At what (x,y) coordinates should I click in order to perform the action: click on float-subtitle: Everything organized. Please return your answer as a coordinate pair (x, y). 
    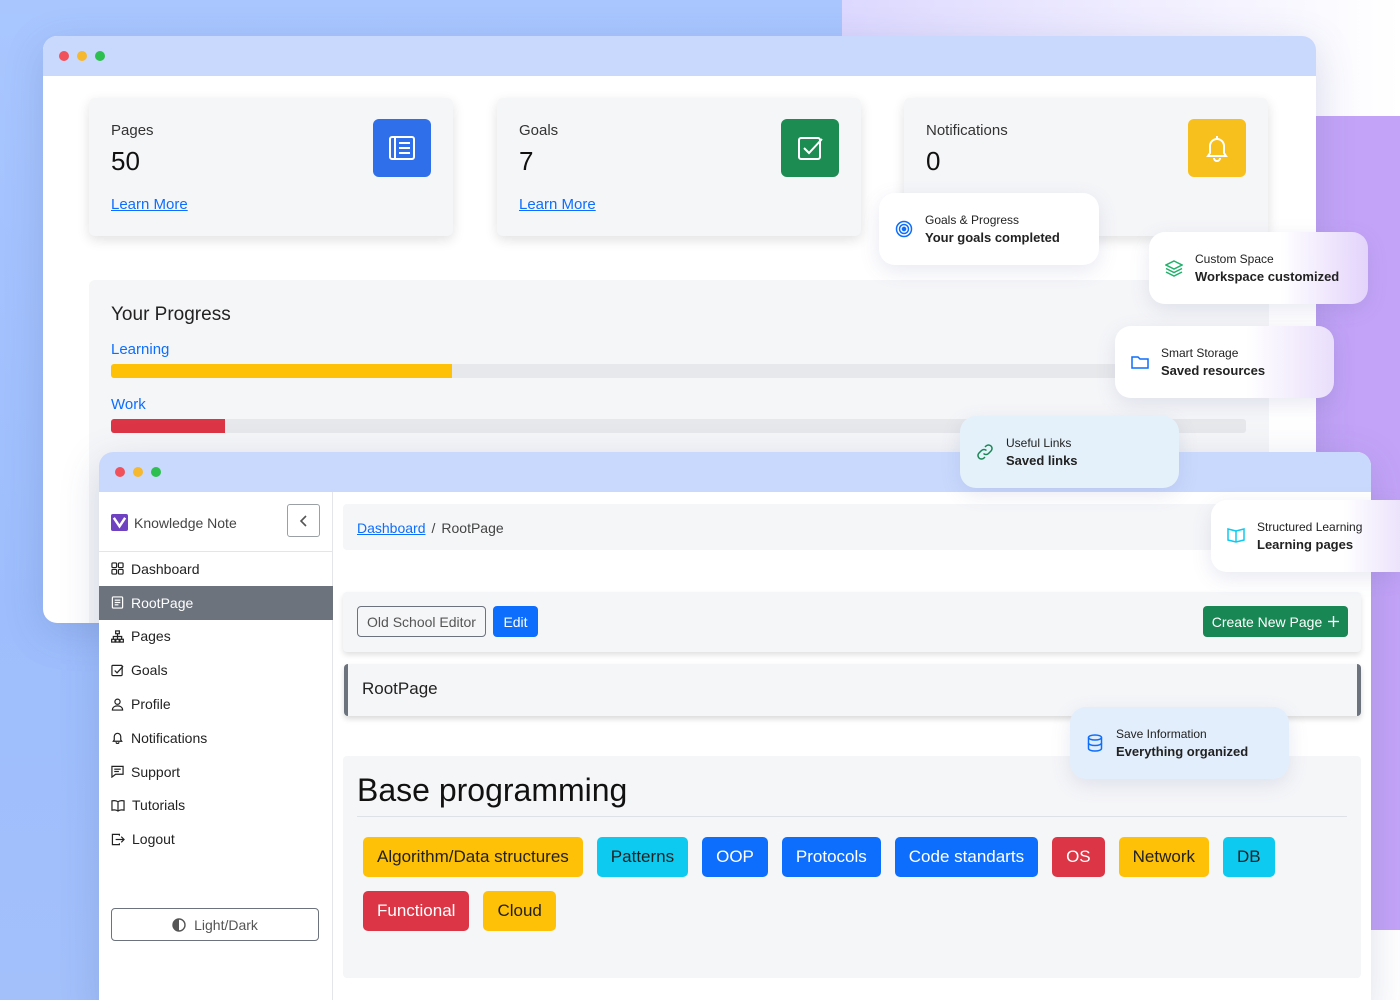
    Looking at the image, I should click on (1182, 751).